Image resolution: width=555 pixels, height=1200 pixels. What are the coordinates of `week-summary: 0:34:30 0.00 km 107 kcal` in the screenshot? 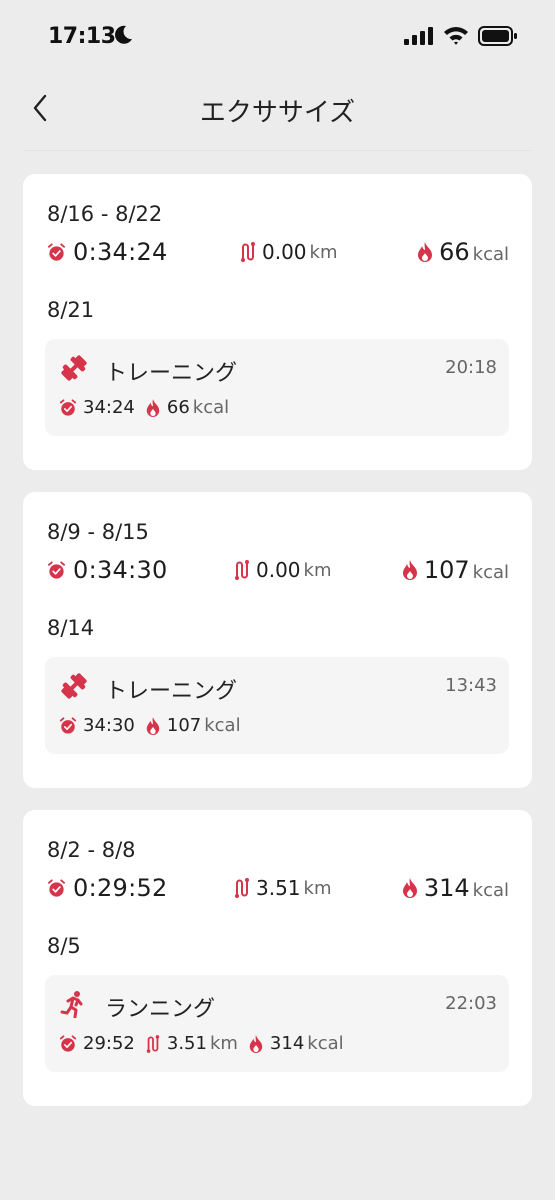 It's located at (278, 573).